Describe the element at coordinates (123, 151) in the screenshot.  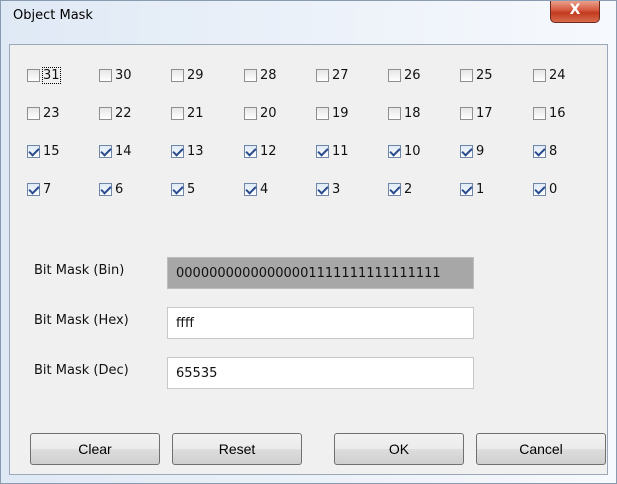
I see `bit-label: 14` at that location.